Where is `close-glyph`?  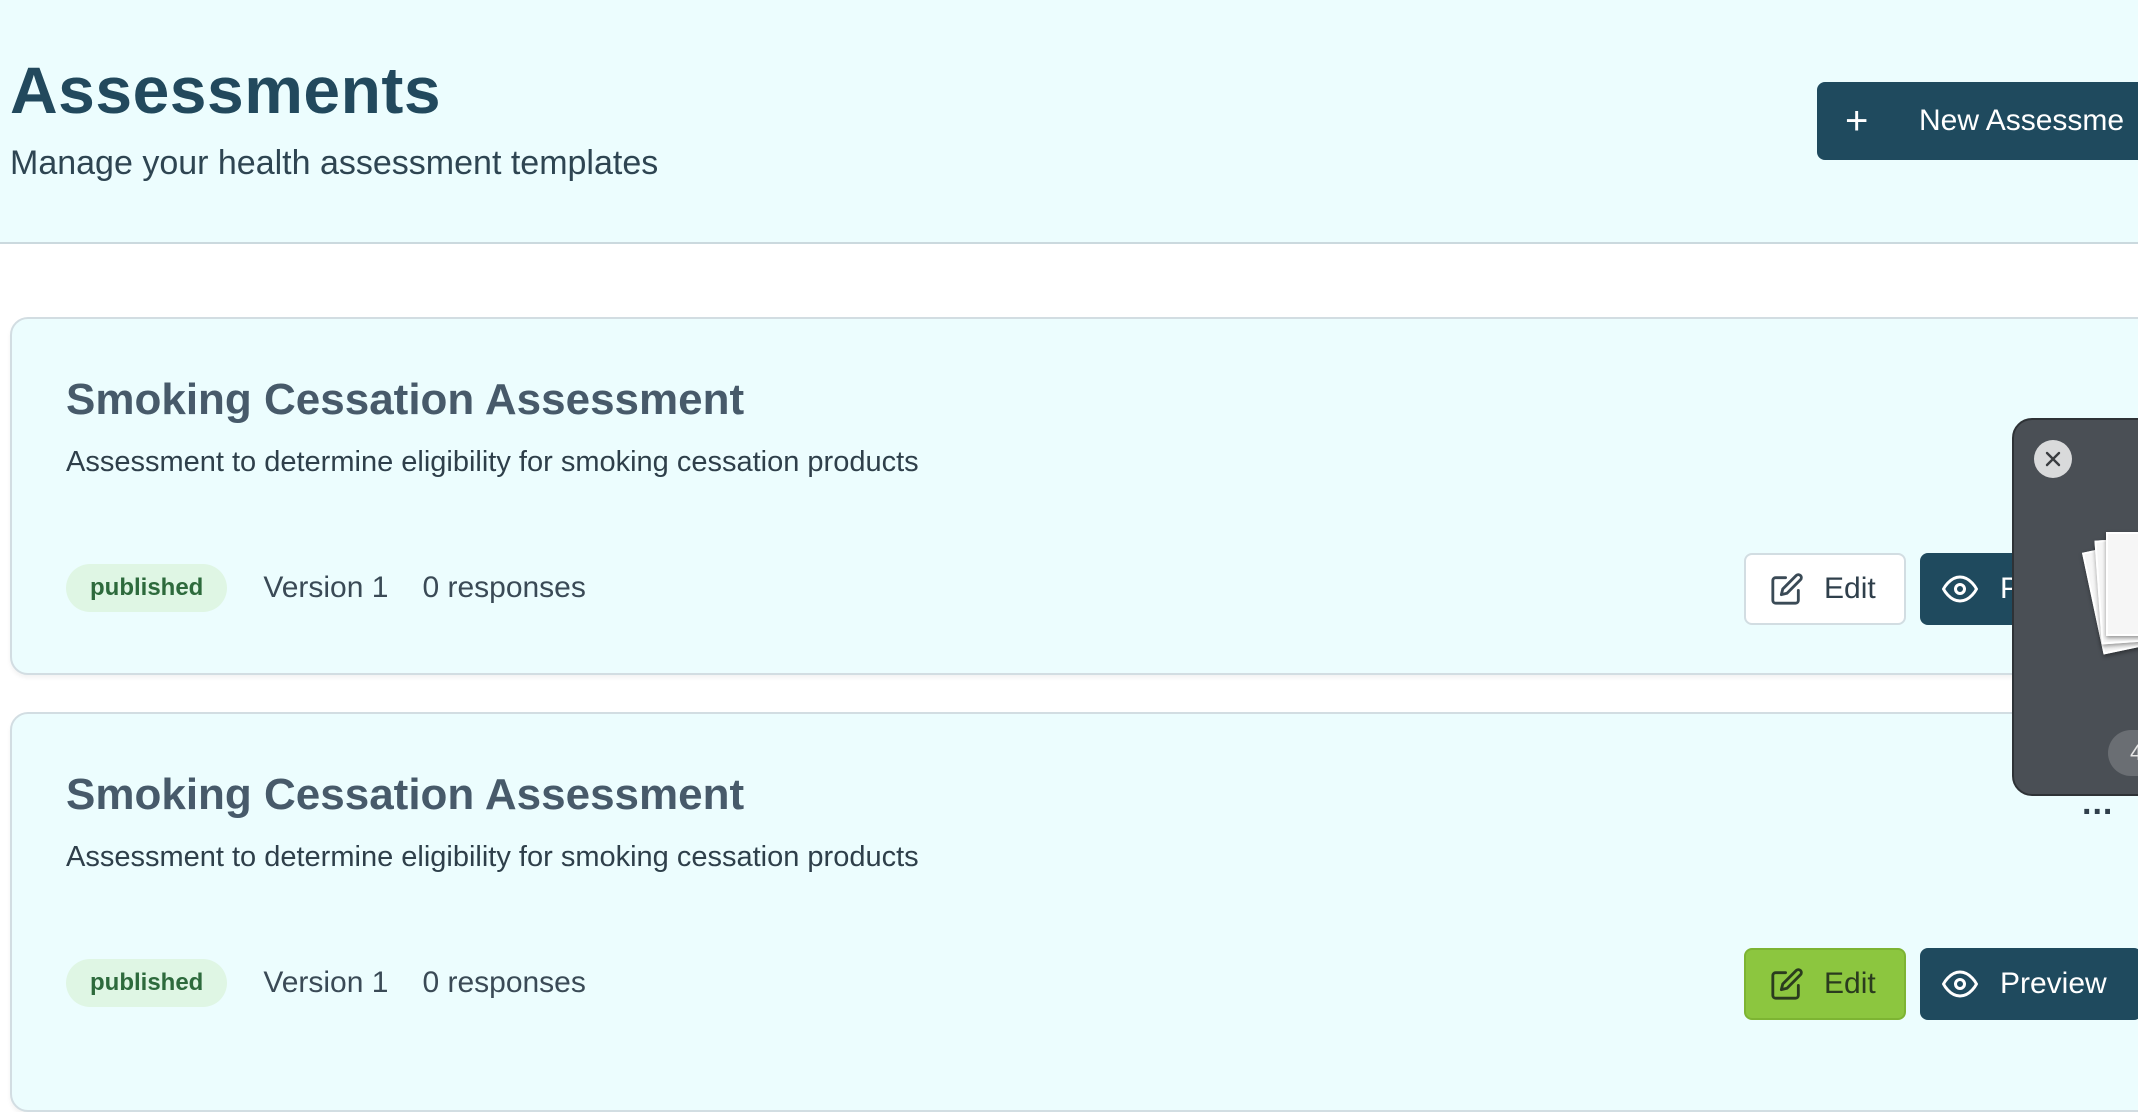
close-glyph is located at coordinates (2053, 459).